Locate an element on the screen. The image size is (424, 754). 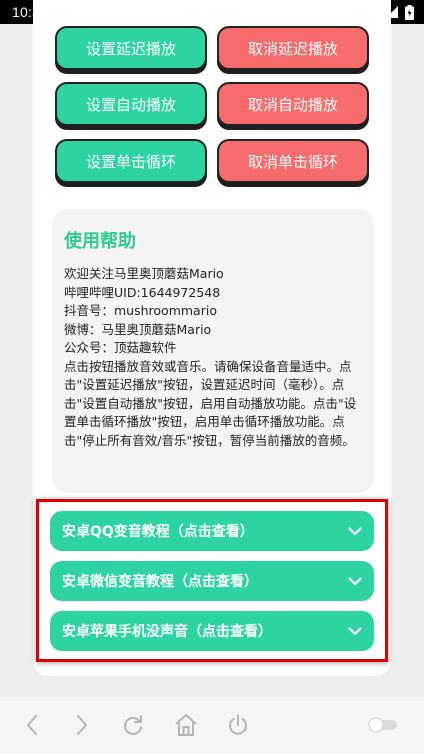
accordion-label: 安卓苹果手机没声音（点击查看） is located at coordinates (167, 632).